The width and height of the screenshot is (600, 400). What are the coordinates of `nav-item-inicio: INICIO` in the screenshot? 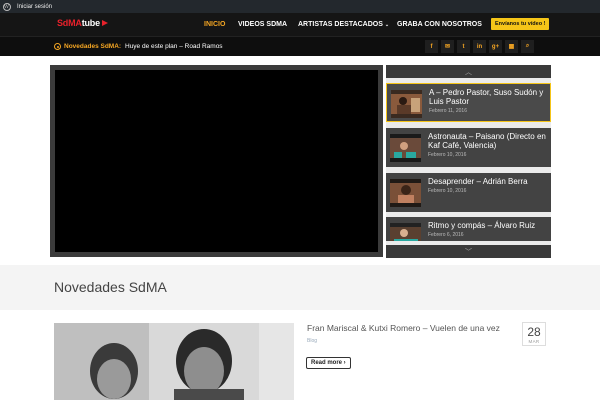 It's located at (214, 24).